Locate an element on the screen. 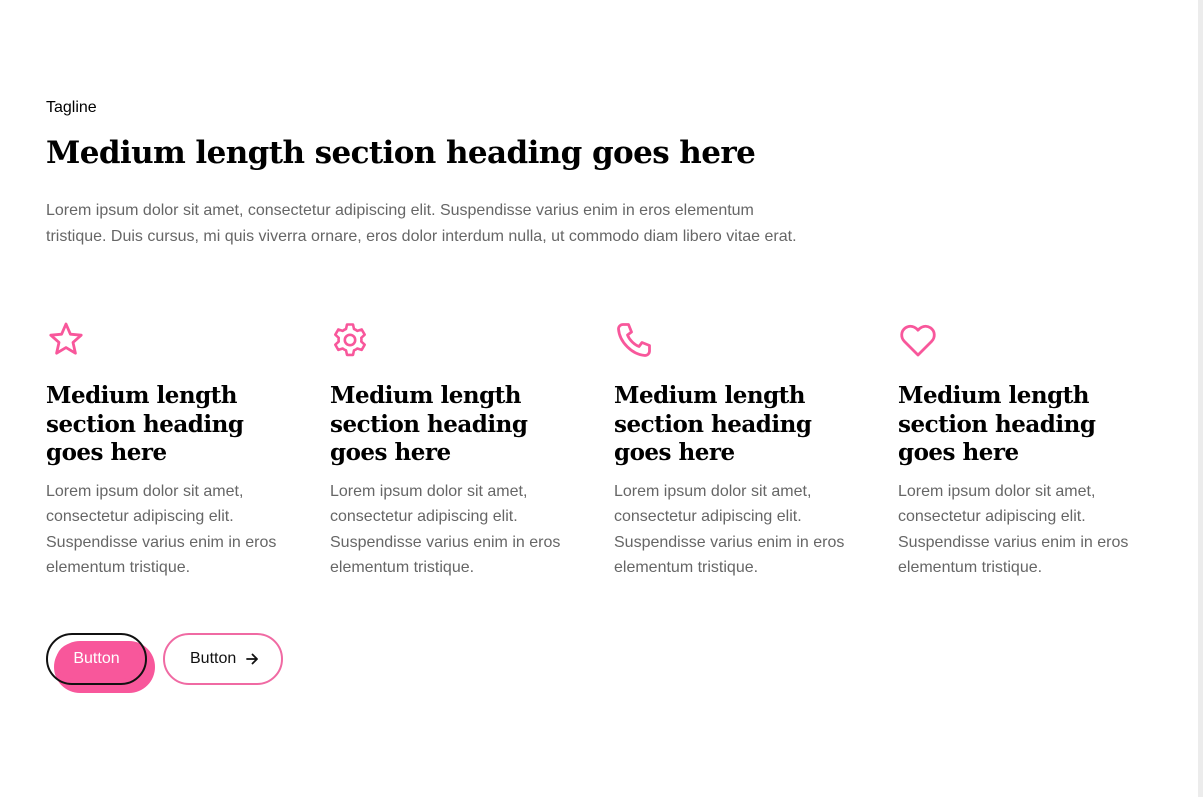 The height and width of the screenshot is (797, 1203). button-group: Button Button is located at coordinates (601, 662).